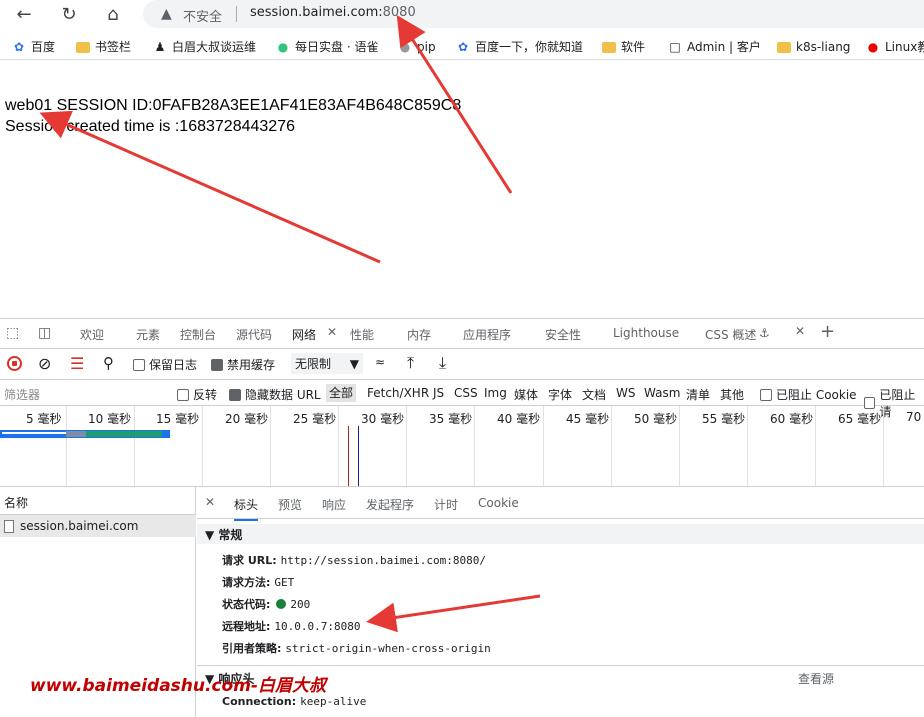  Describe the element at coordinates (526, 394) in the screenshot. I see `filter-media: 媒体` at that location.